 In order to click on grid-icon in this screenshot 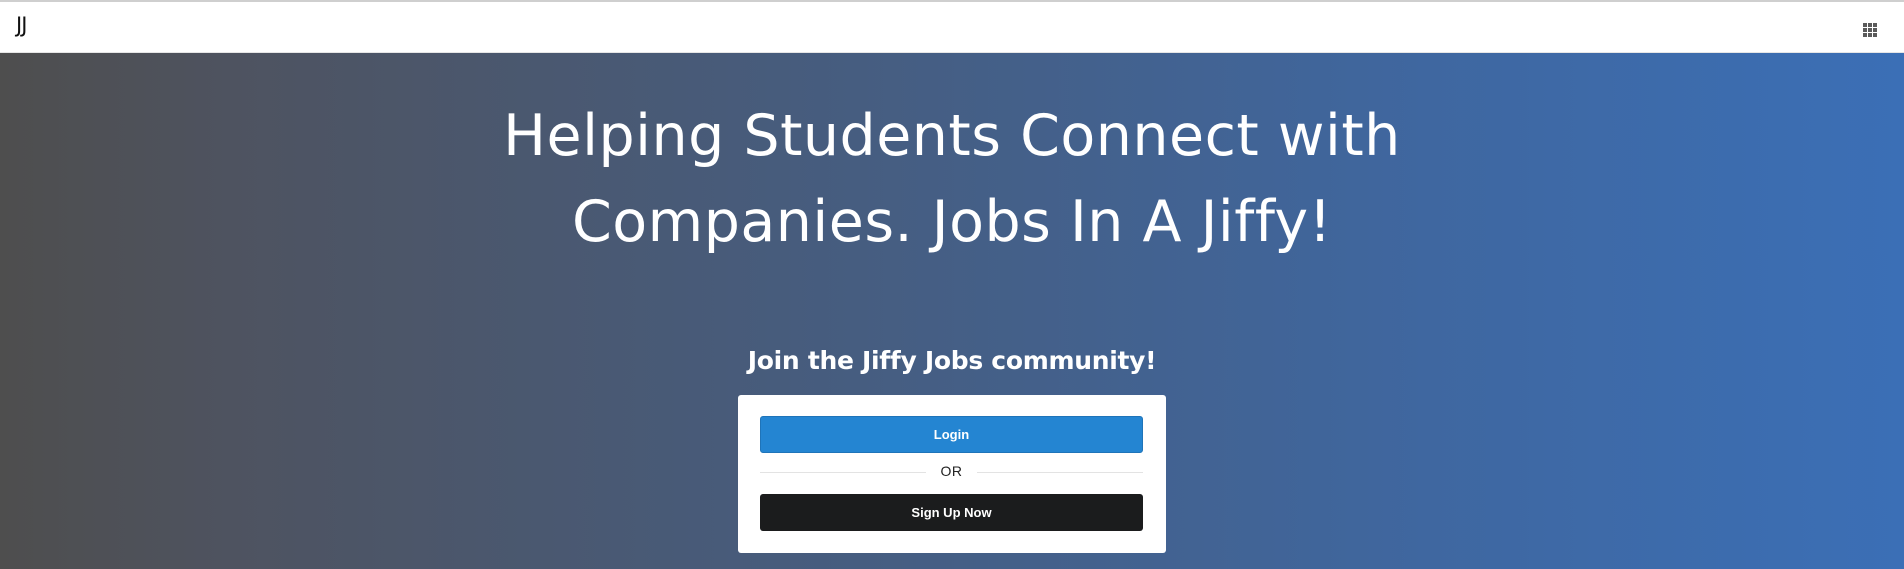, I will do `click(1870, 30)`.